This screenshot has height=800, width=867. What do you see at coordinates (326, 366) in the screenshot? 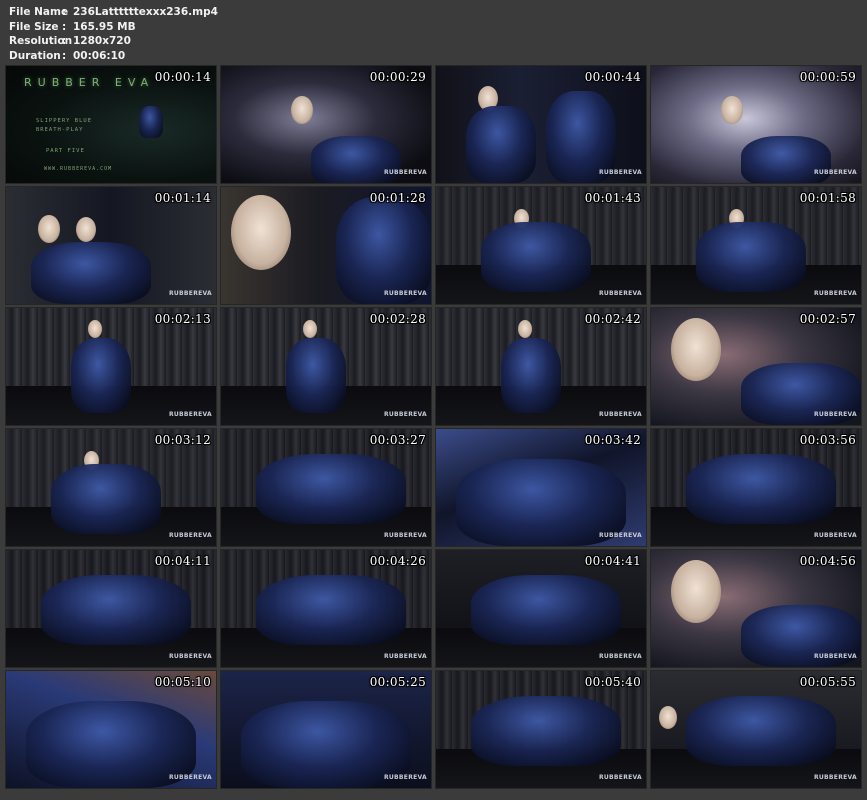
I see `video-thumbnail: 00:02:28 RUBBEREVA` at bounding box center [326, 366].